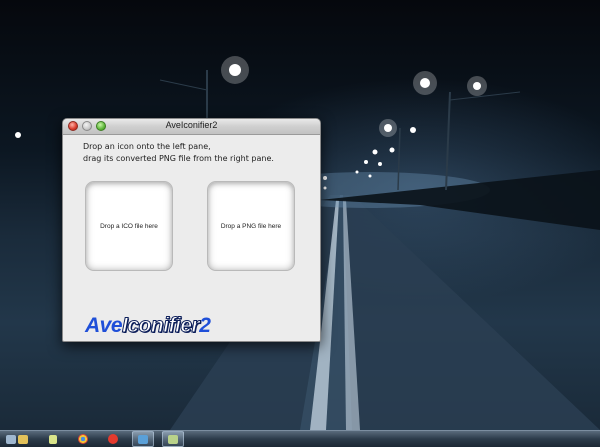 Image resolution: width=600 pixels, height=447 pixels. Describe the element at coordinates (147, 146) in the screenshot. I see `instruction-line-1: Drop an icon onto the left pane,` at that location.